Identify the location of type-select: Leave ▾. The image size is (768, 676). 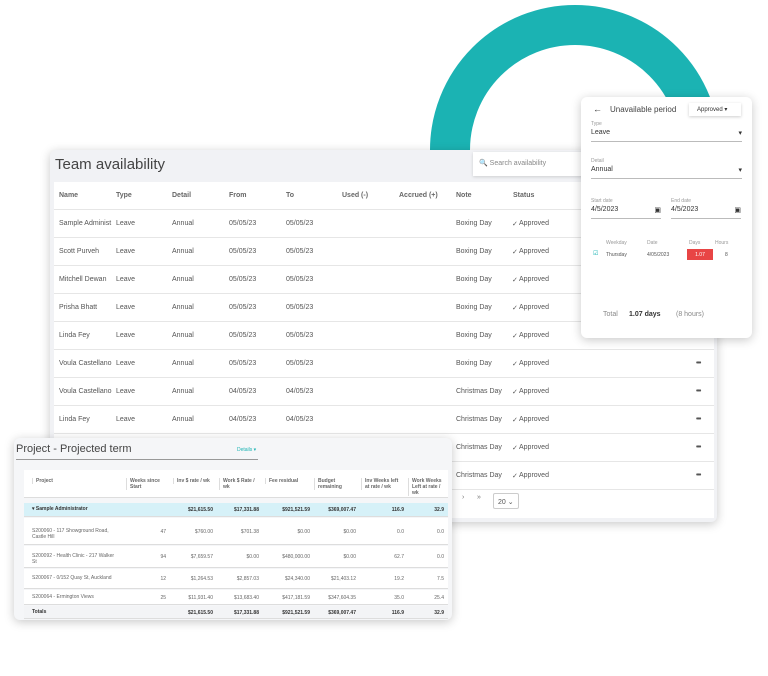
(666, 135).